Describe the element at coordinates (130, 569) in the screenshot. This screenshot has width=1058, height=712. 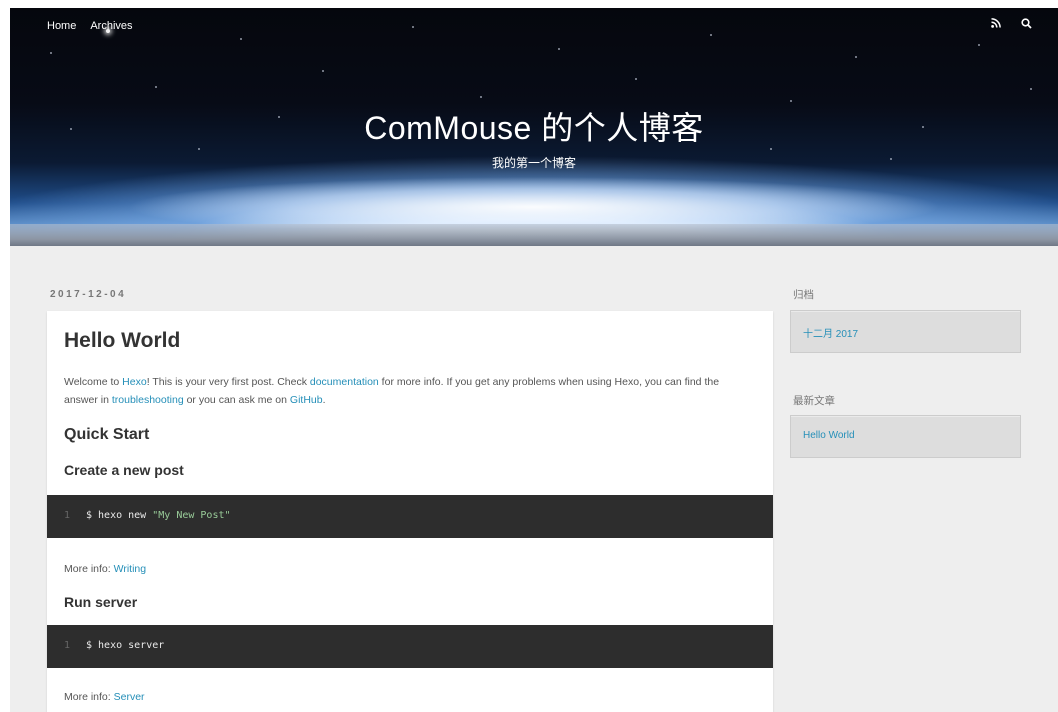
I see `writing-link: Writing` at that location.